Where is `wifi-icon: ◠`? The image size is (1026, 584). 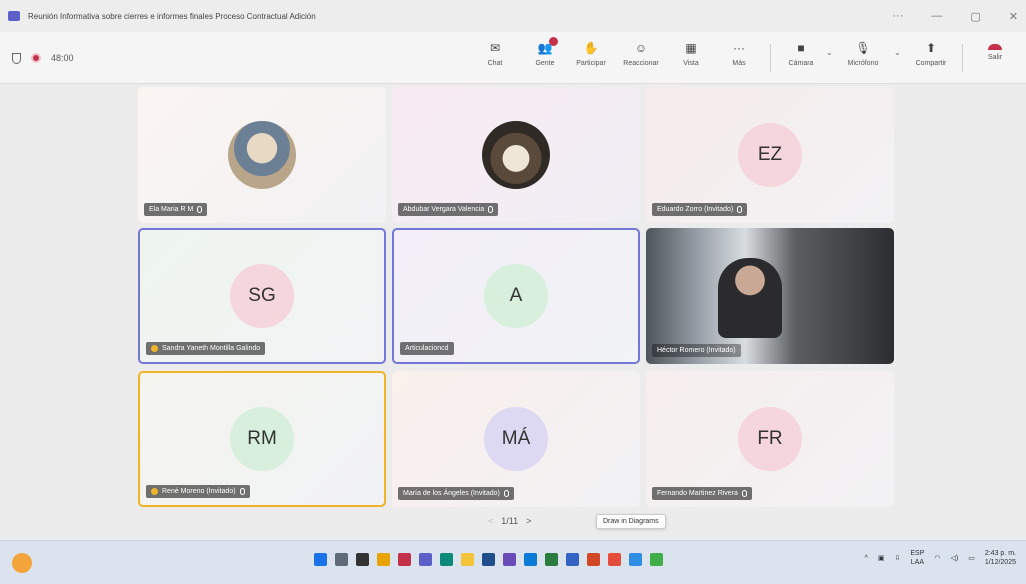
wifi-icon: ◠ is located at coordinates (937, 558).